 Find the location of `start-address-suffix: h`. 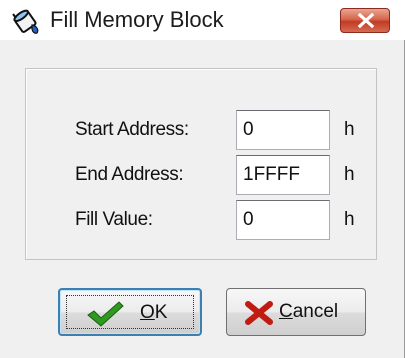

start-address-suffix: h is located at coordinates (349, 129).